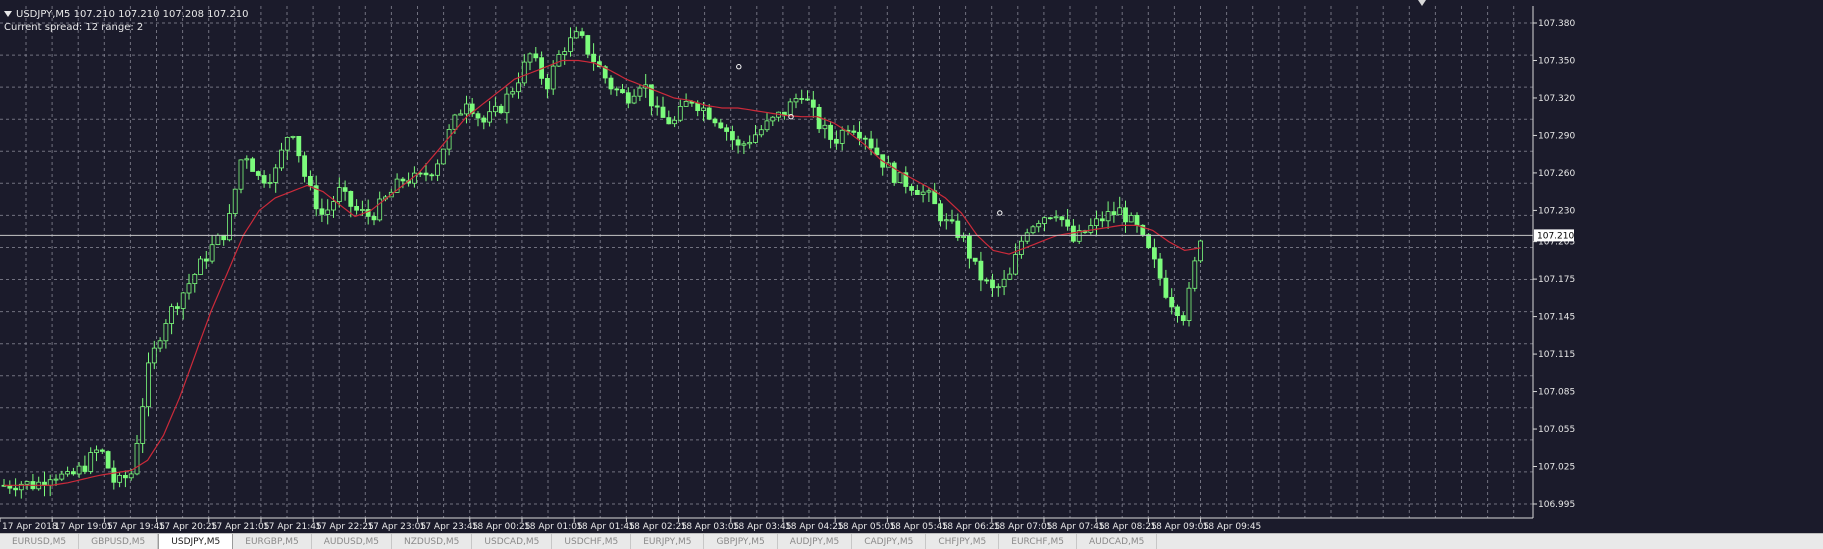  Describe the element at coordinates (512, 541) in the screenshot. I see `chart-tab: USDCAD,M5` at that location.